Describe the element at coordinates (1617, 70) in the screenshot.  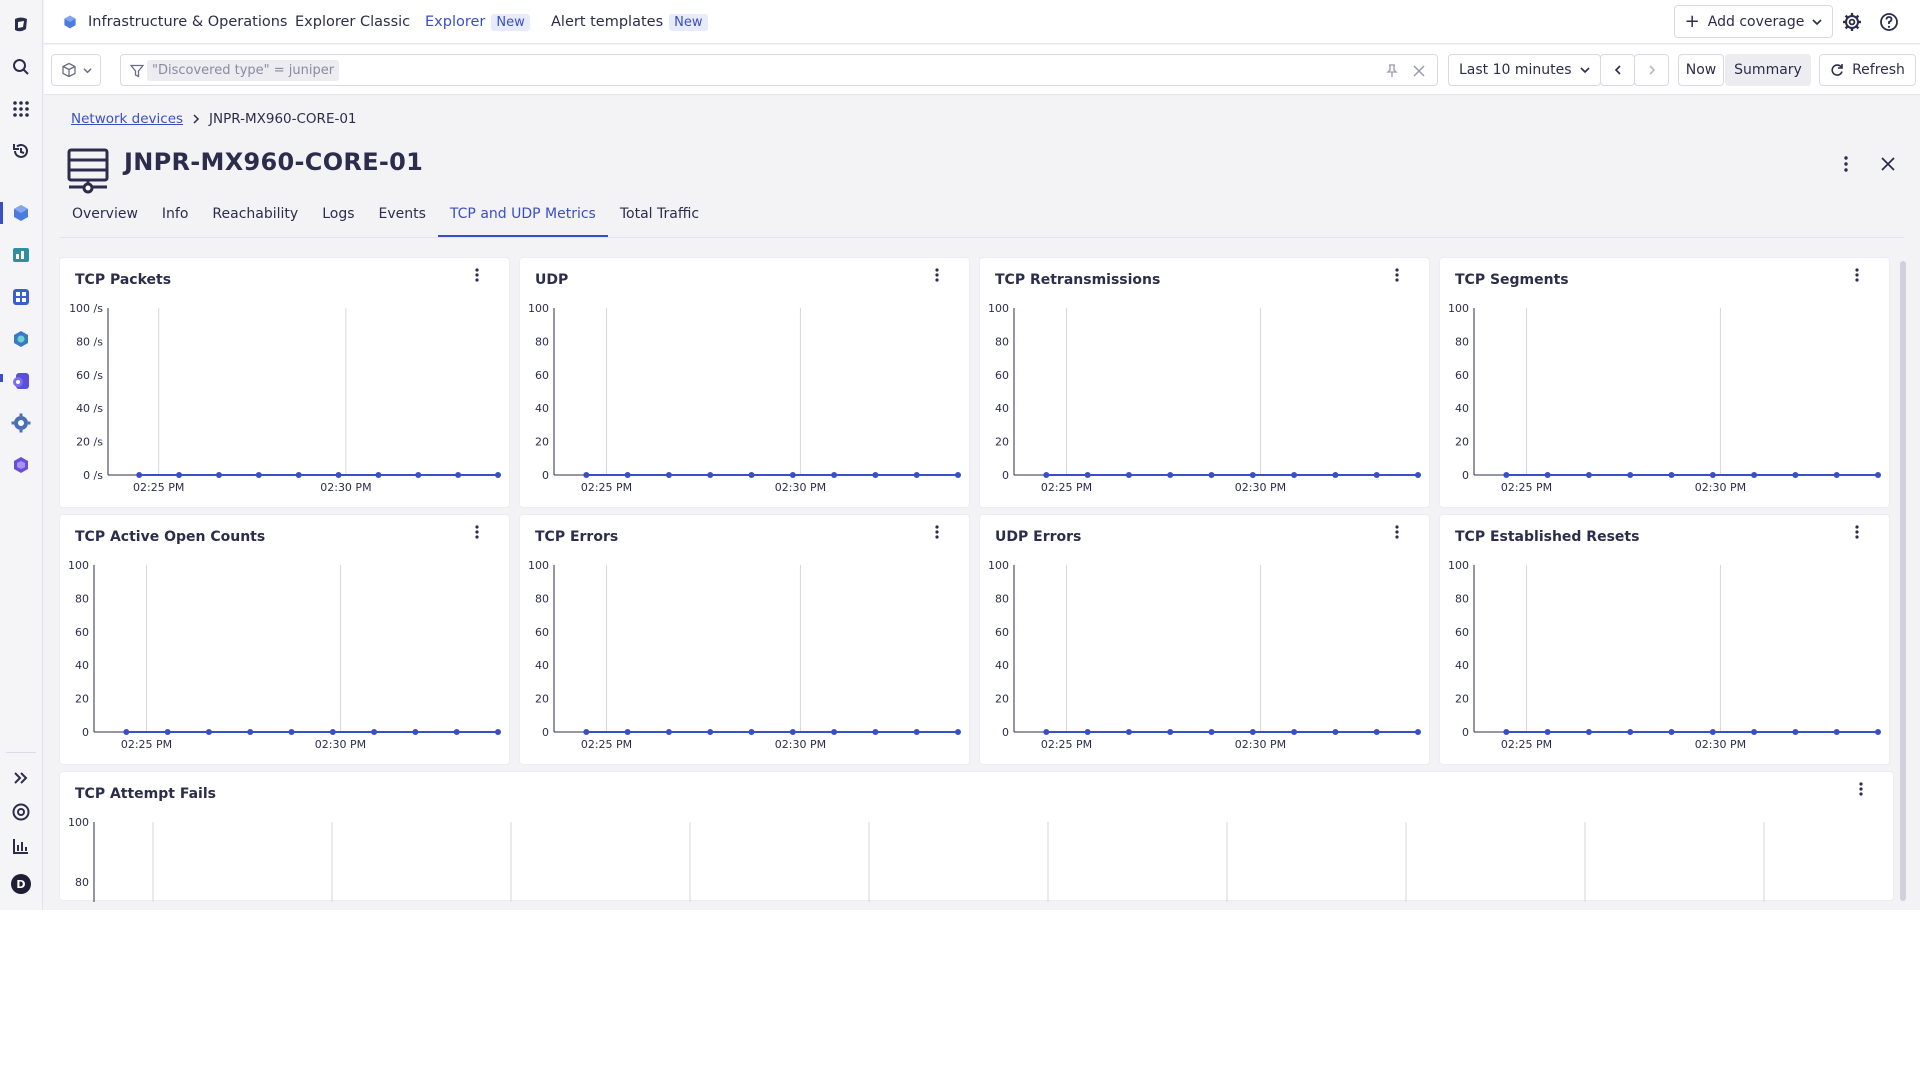
I see `previous-timeframe-button` at that location.